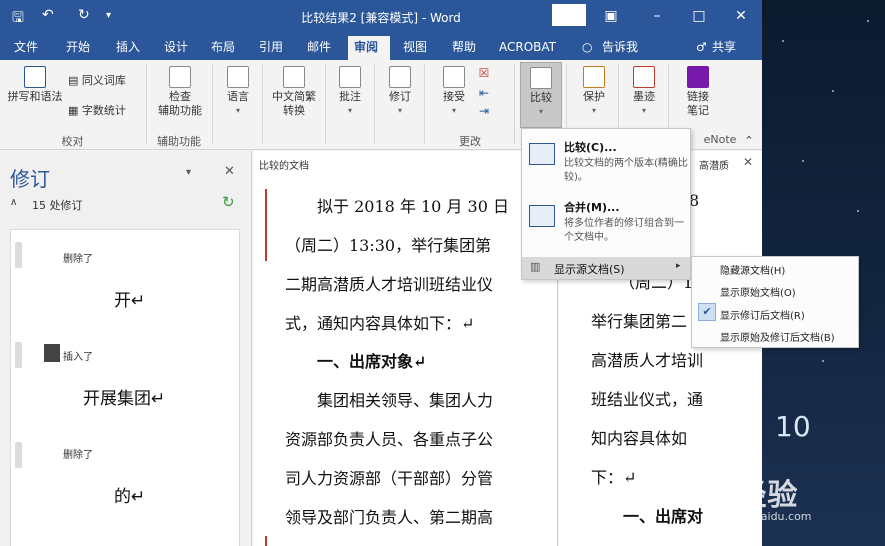  Describe the element at coordinates (724, 48) in the screenshot. I see `share-button: 共享` at that location.